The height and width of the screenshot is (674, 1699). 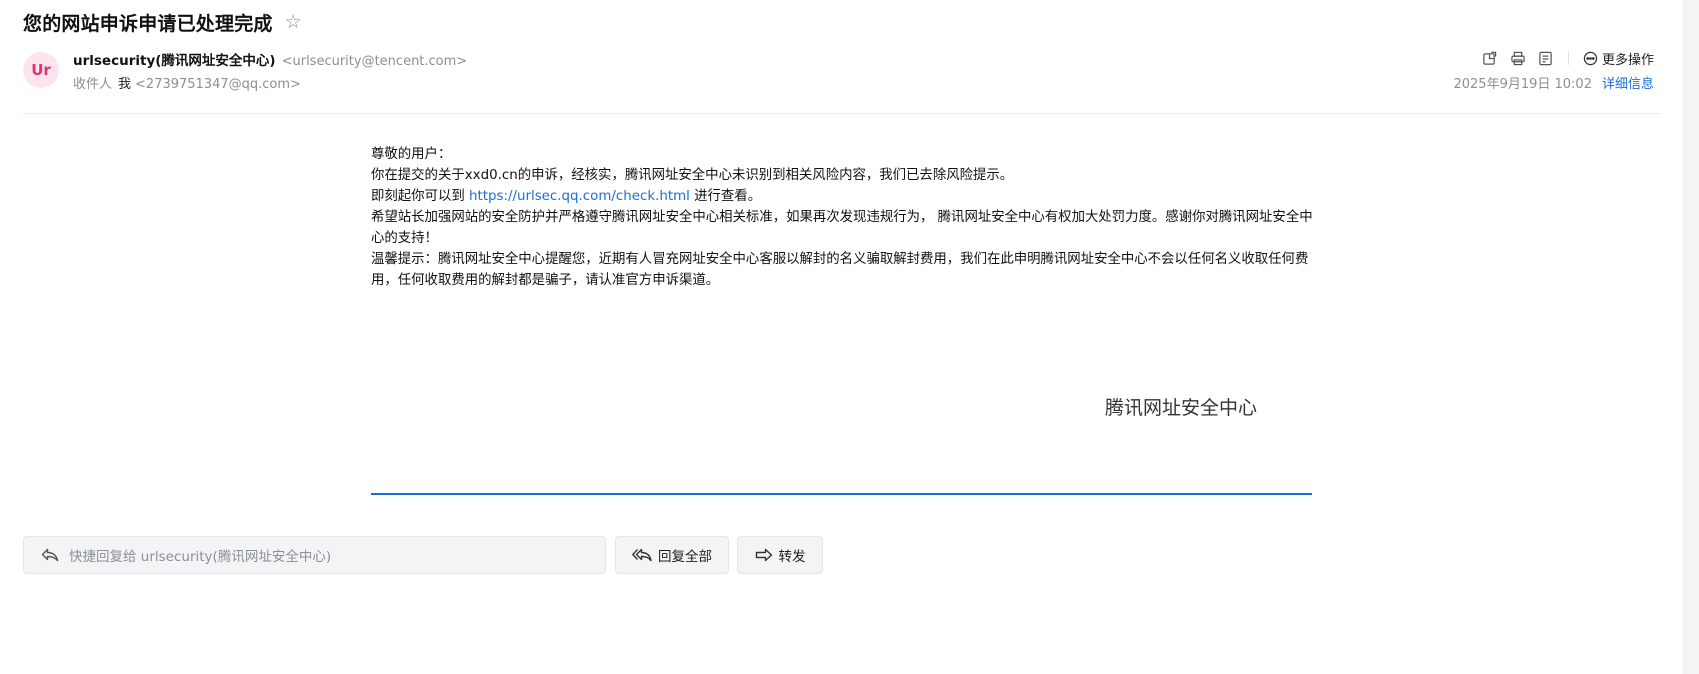 What do you see at coordinates (841, 113) in the screenshot?
I see `header-divider` at bounding box center [841, 113].